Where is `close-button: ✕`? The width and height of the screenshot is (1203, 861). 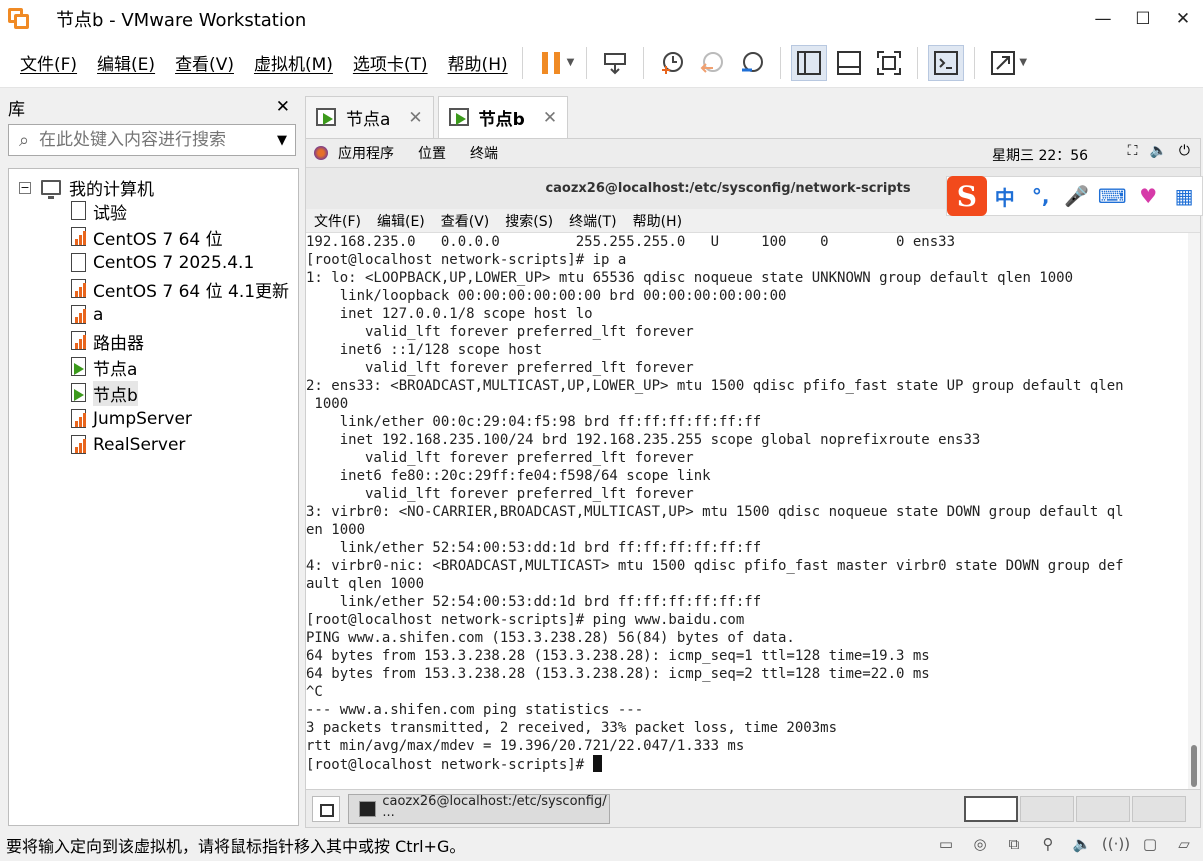 close-button: ✕ is located at coordinates (1183, 19).